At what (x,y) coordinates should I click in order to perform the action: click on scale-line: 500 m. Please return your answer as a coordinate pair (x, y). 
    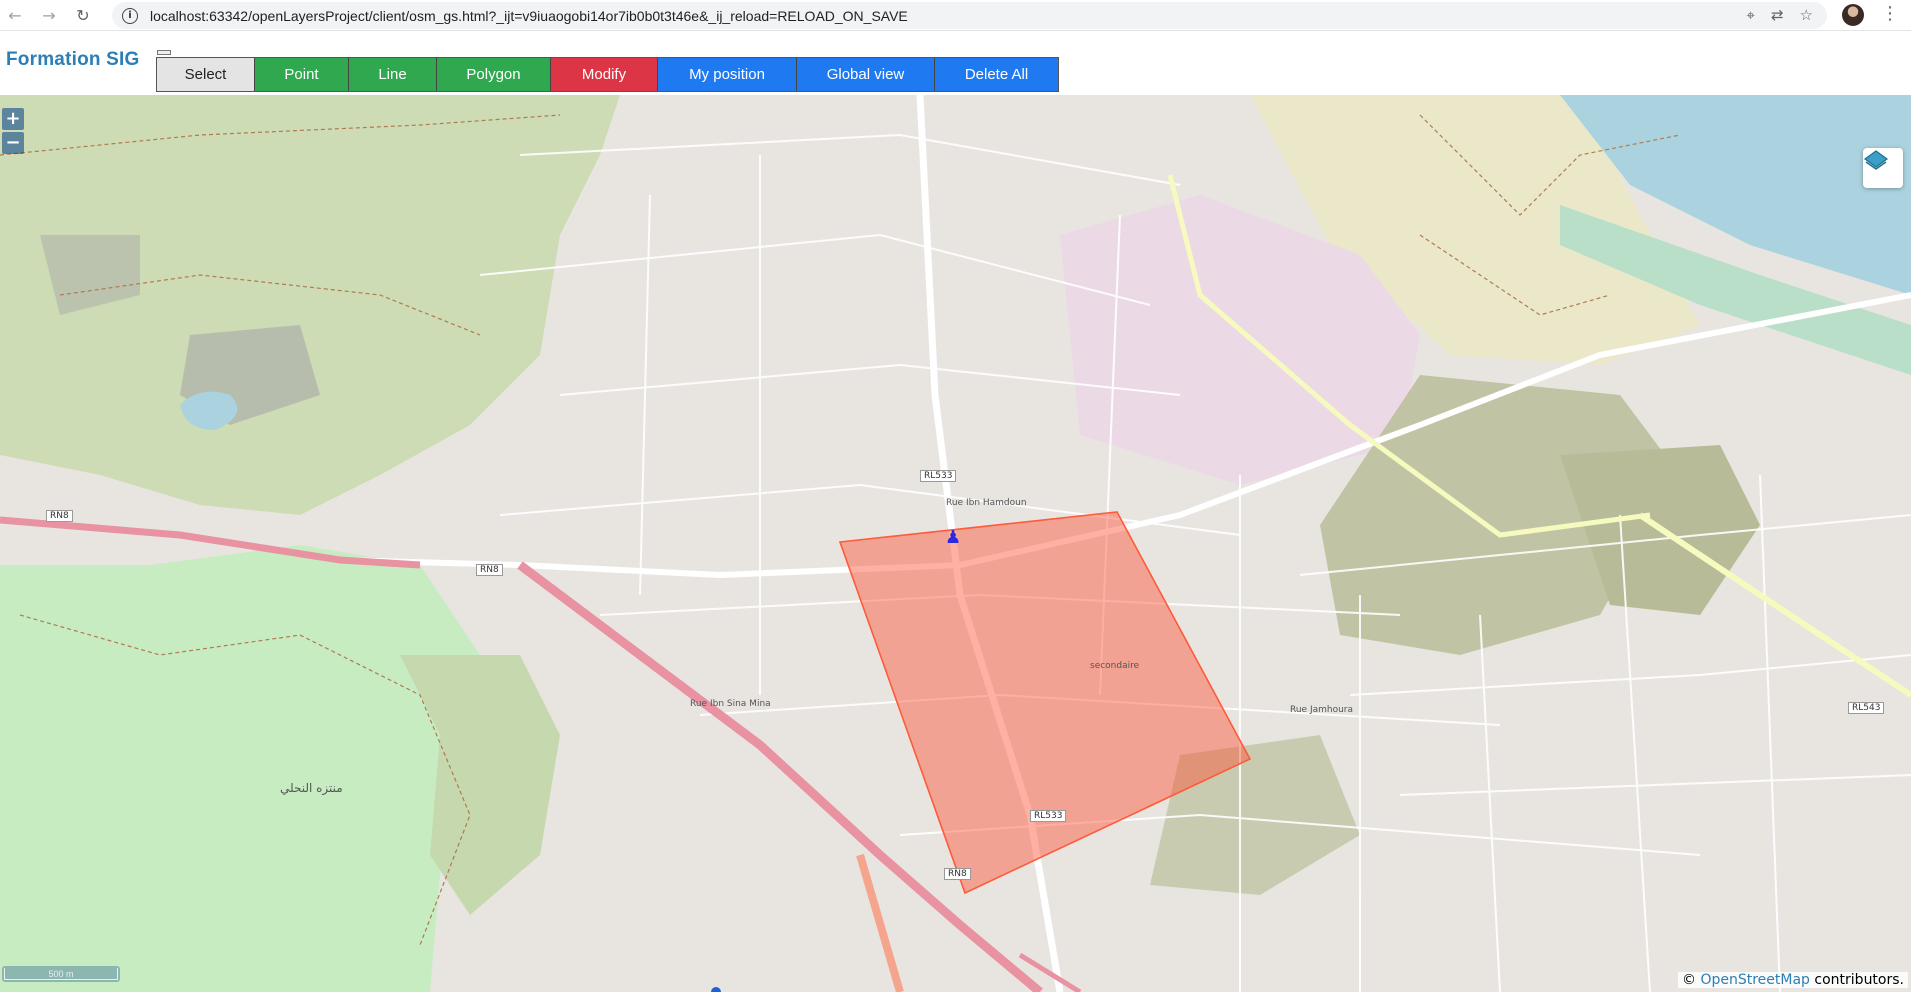
    Looking at the image, I should click on (61, 974).